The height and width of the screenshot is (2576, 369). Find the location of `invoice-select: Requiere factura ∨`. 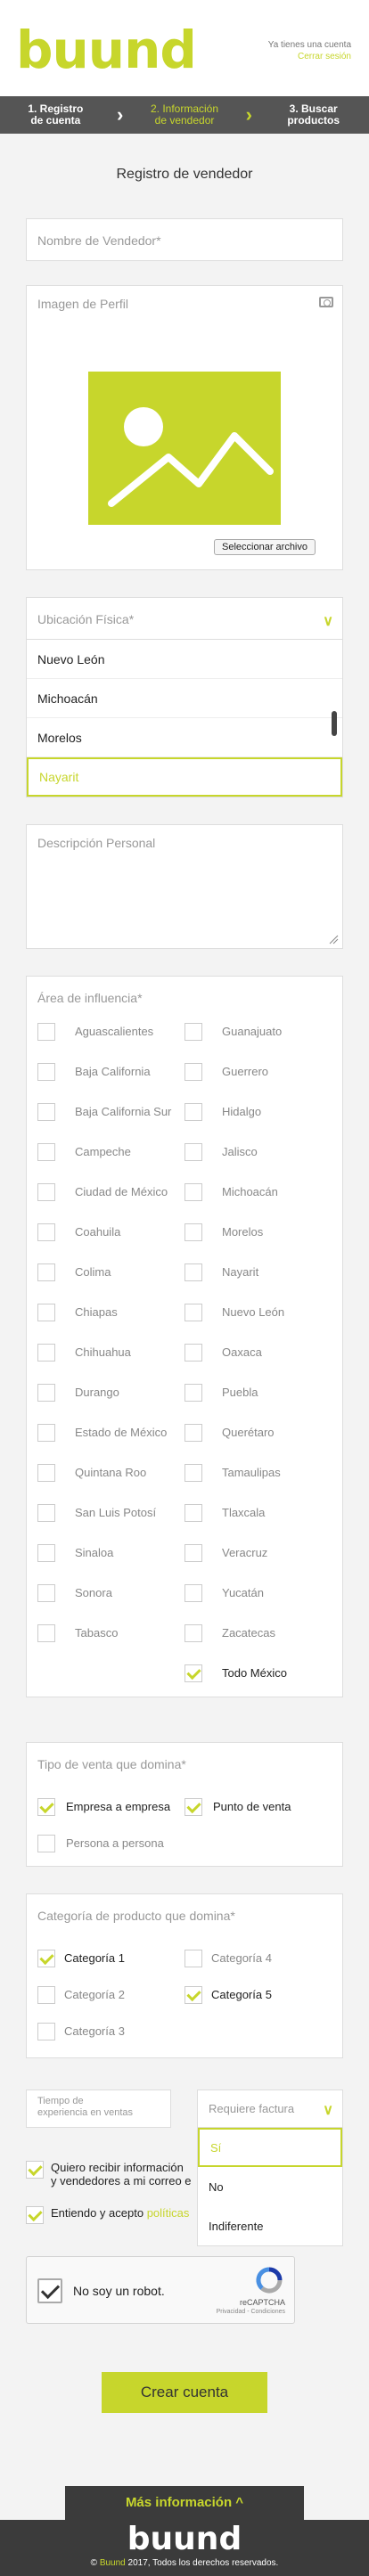

invoice-select: Requiere factura ∨ is located at coordinates (270, 2108).